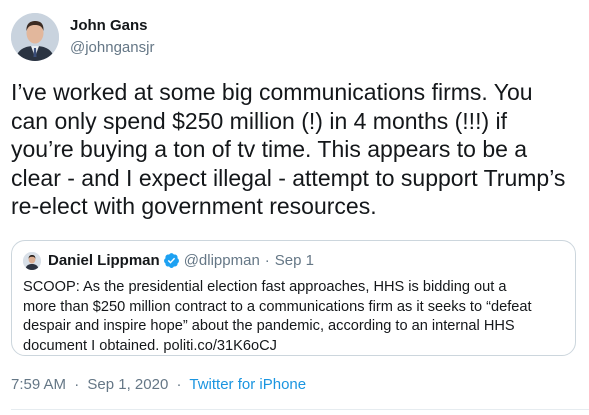 Image resolution: width=589 pixels, height=415 pixels. I want to click on quoted-author-name: Daniel Lippman, so click(104, 260).